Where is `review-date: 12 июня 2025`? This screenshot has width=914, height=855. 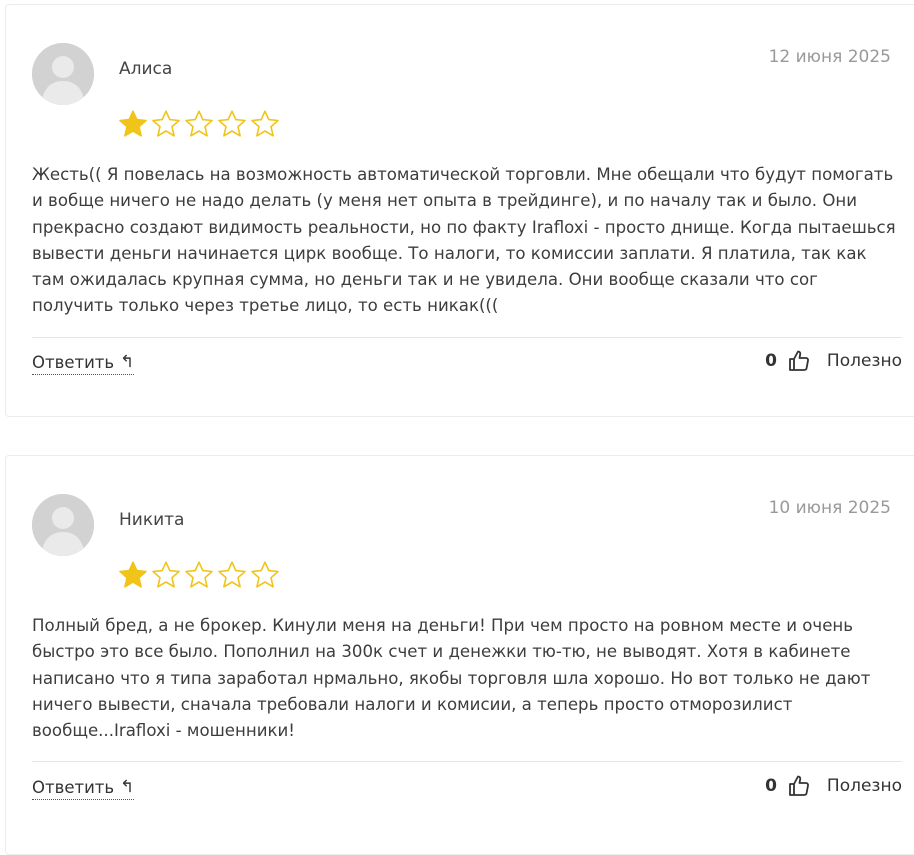 review-date: 12 июня 2025 is located at coordinates (829, 57).